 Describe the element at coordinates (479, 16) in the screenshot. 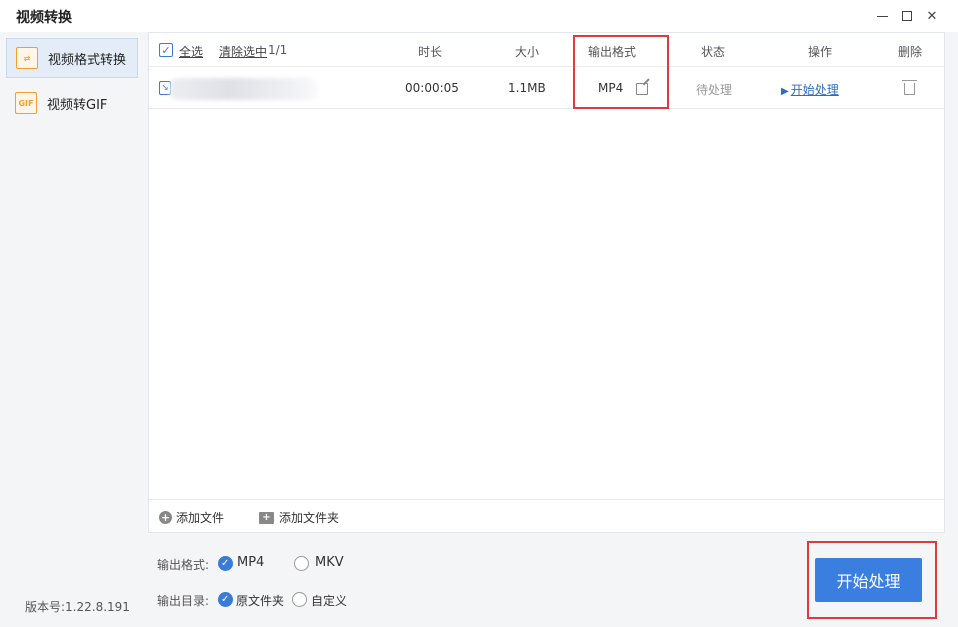

I see `title-bar: 视频转换 ✕` at that location.